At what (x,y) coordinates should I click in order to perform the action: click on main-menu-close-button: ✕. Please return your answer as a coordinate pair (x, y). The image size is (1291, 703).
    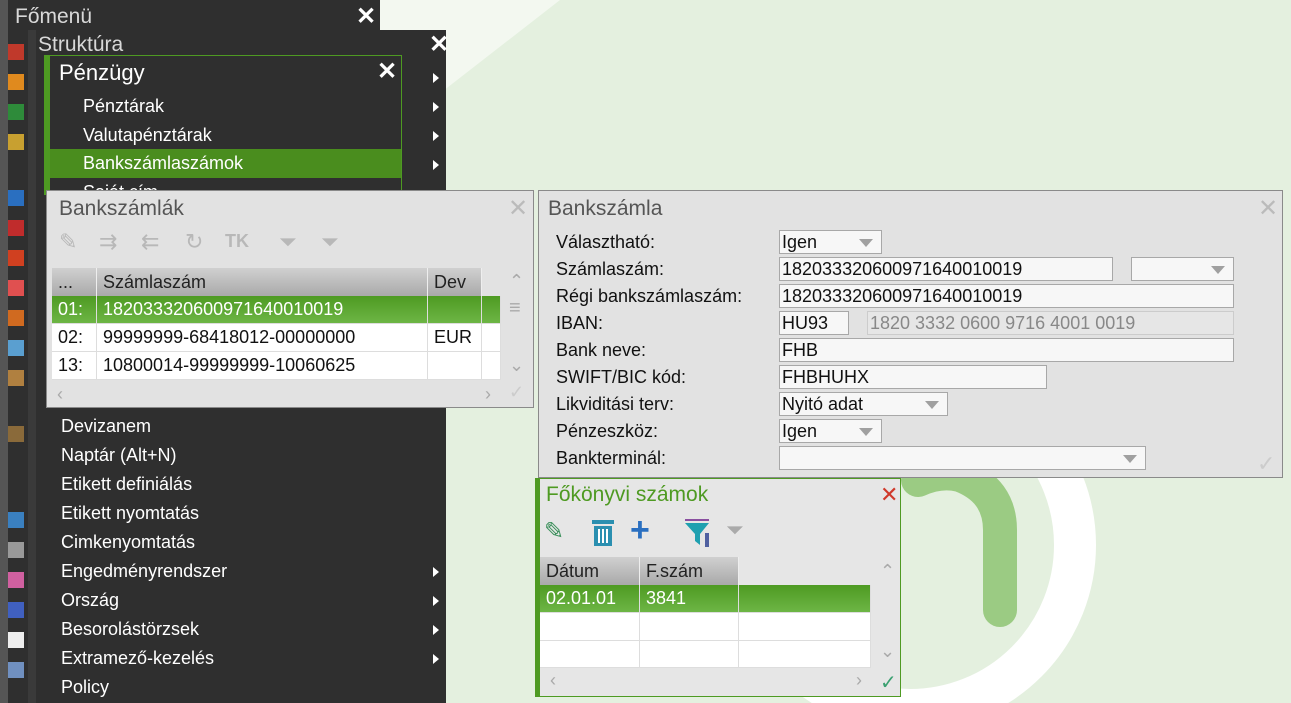
    Looking at the image, I should click on (366, 17).